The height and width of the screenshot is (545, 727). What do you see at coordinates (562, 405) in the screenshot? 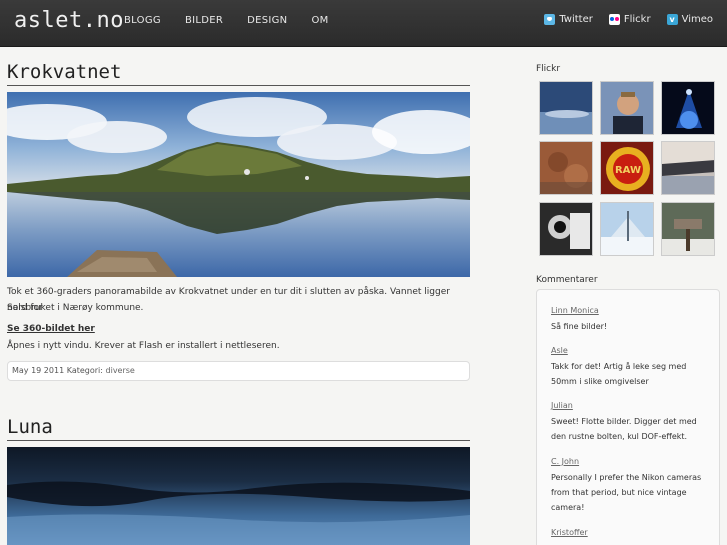
I see `comment-author: Julian` at bounding box center [562, 405].